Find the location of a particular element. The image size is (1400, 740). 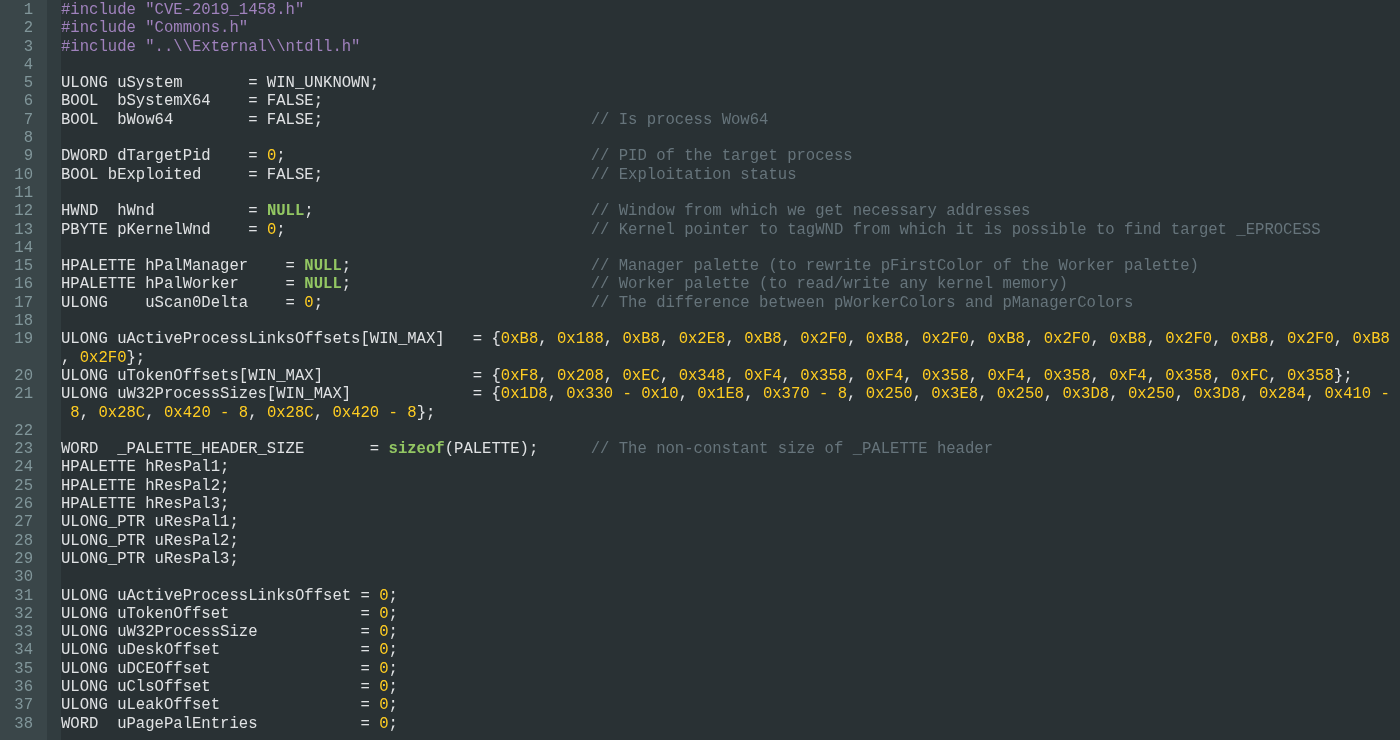

line-number: 35 is located at coordinates (23, 668).